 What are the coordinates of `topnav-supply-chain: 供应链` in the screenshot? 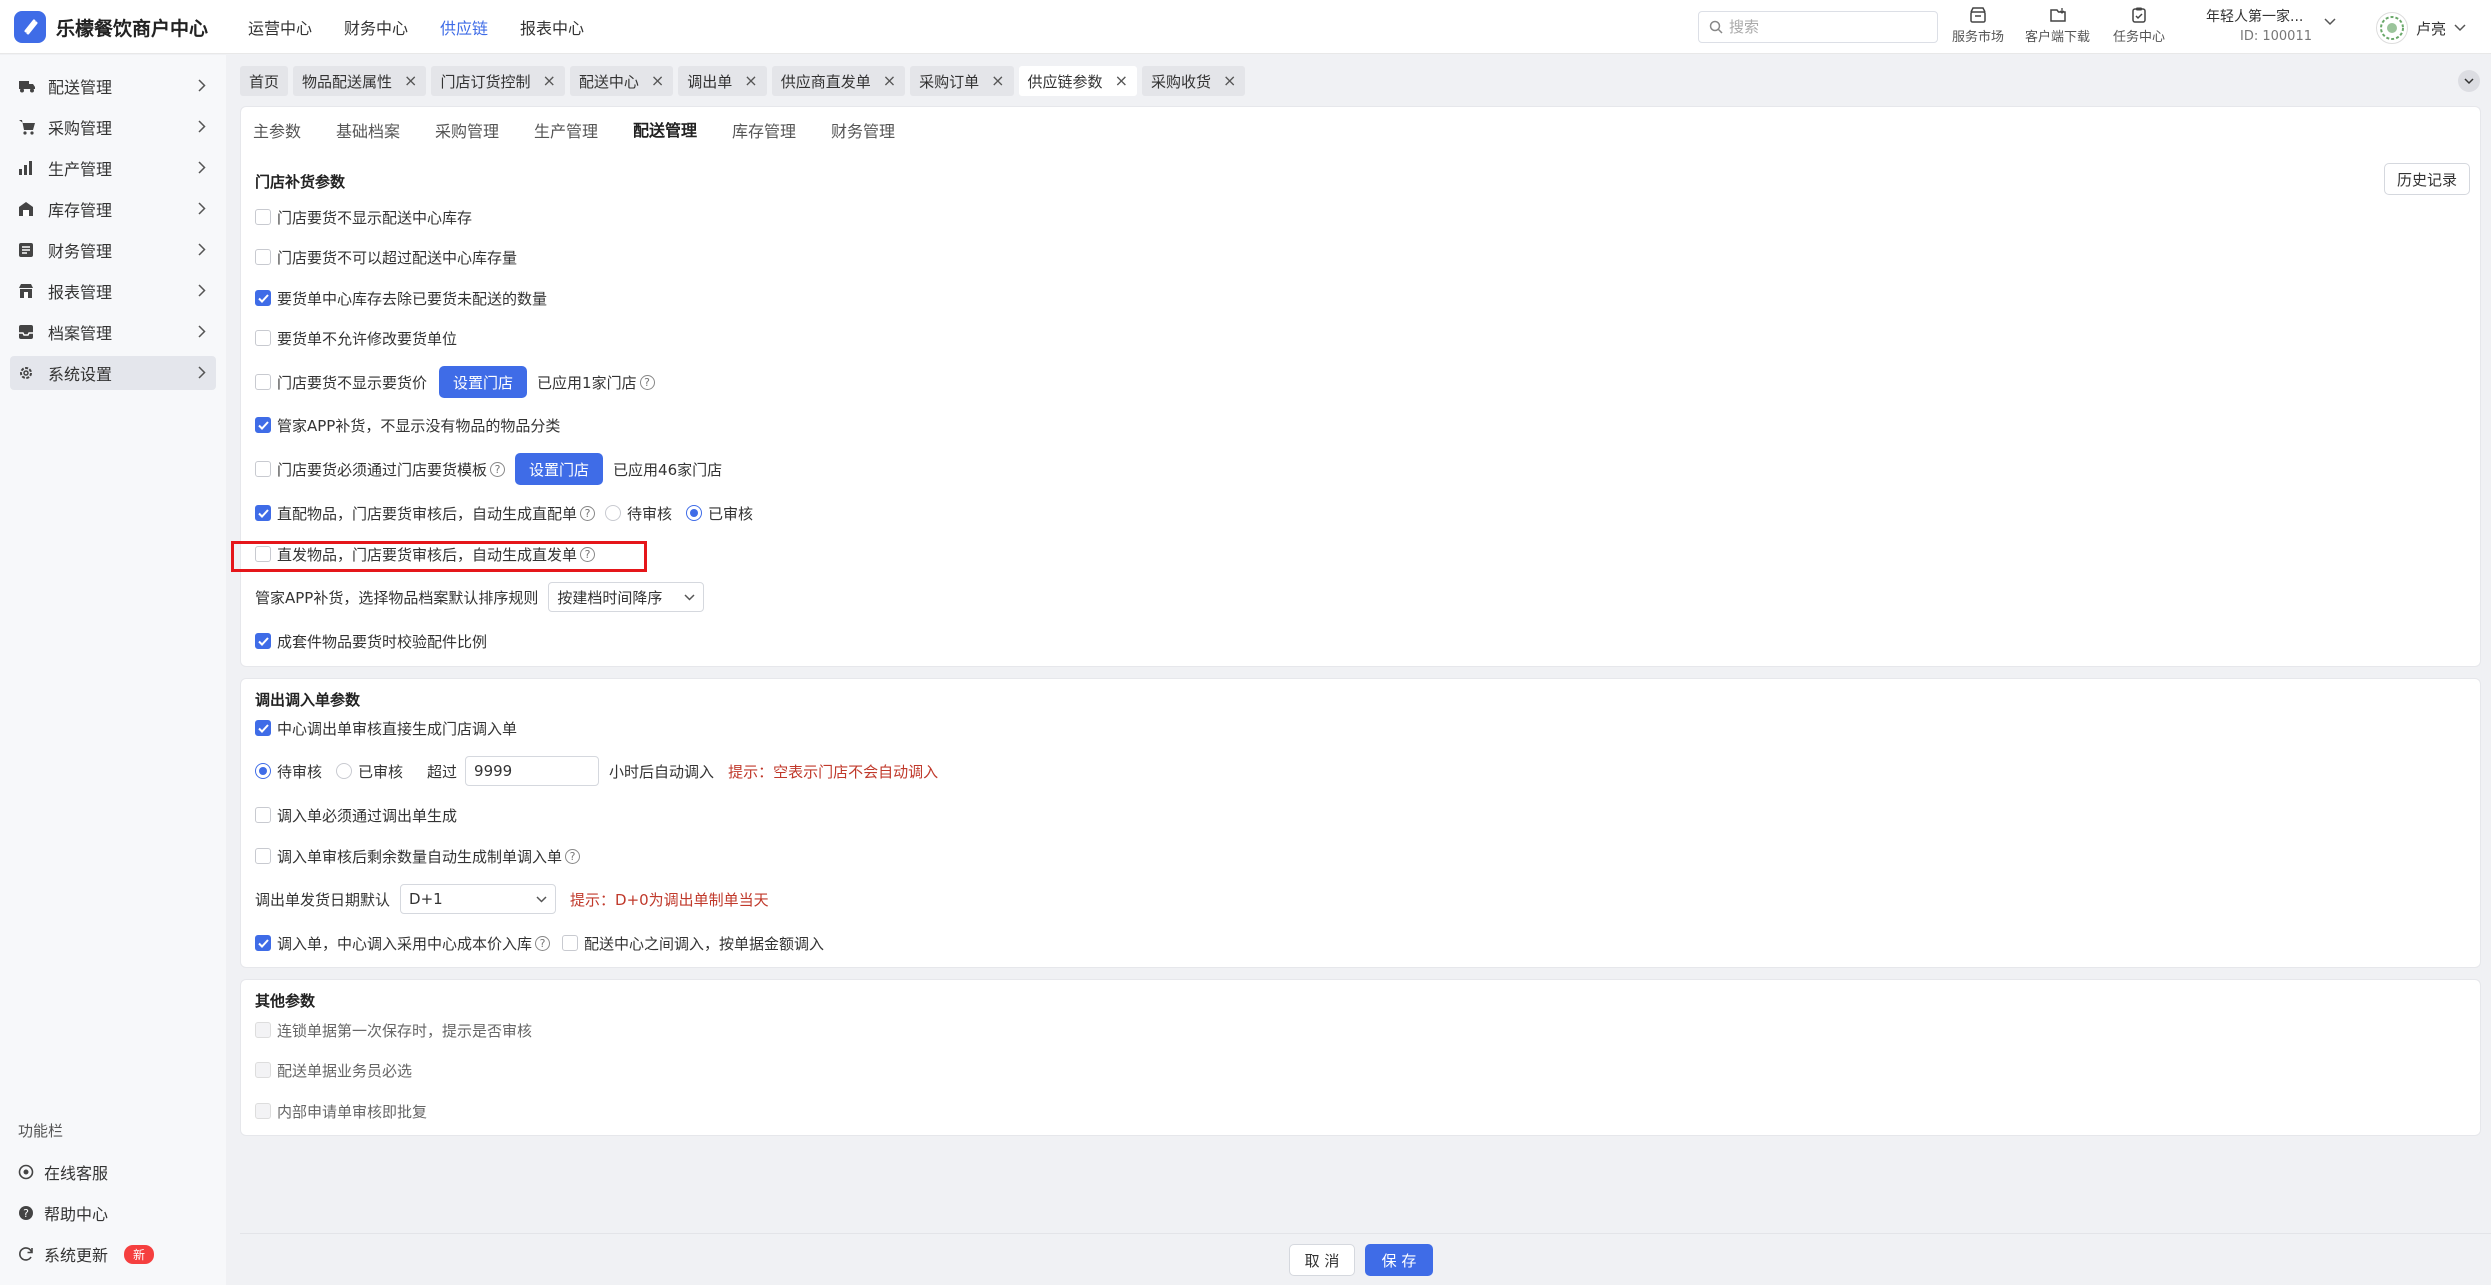 It's located at (464, 27).